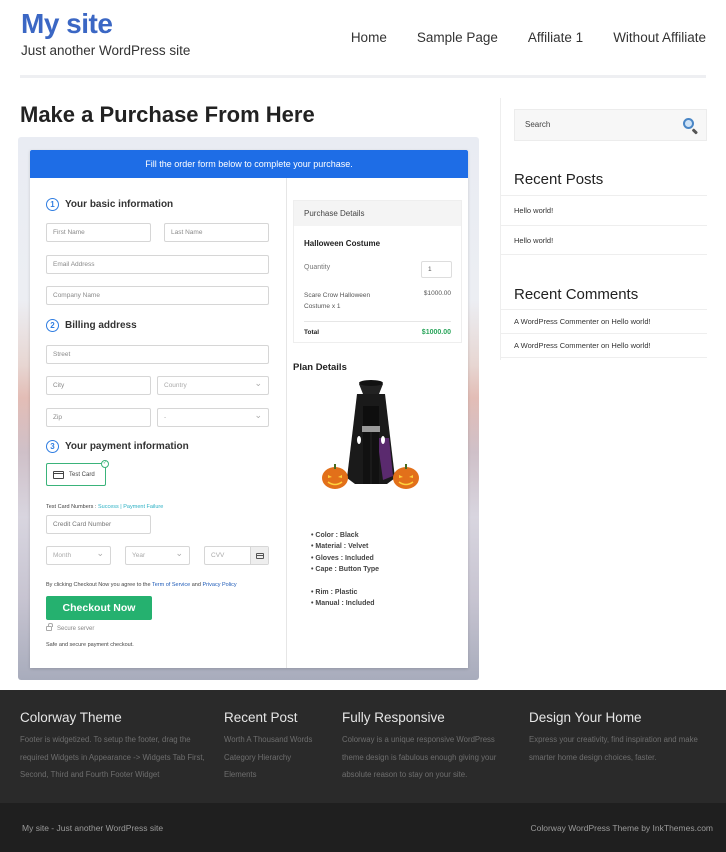 This screenshot has height=852, width=726. Describe the element at coordinates (342, 243) in the screenshot. I see `product-name: Halloween Costume` at that location.